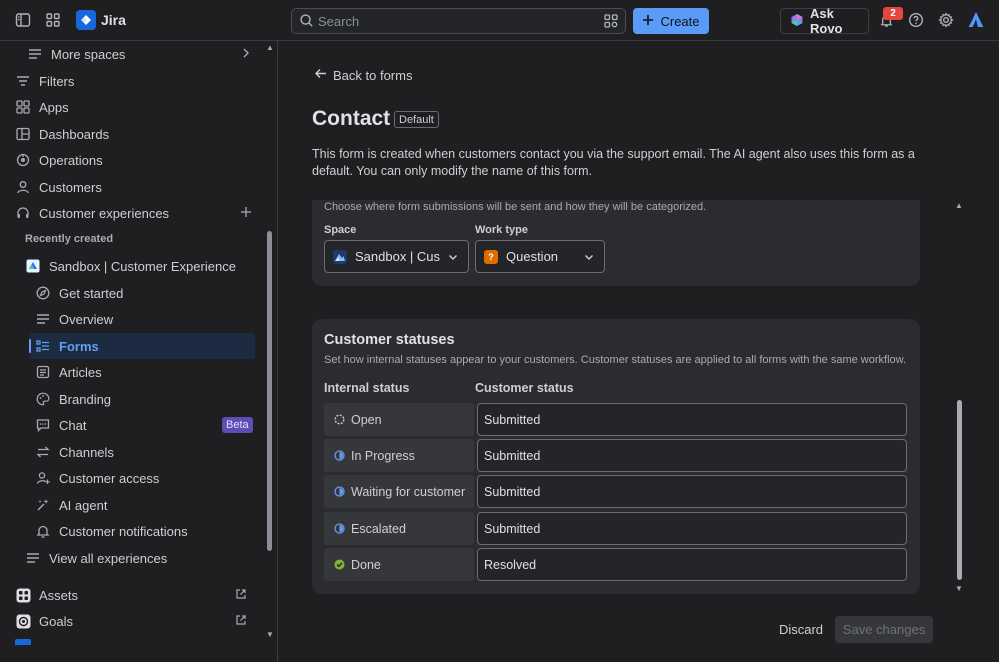 The height and width of the screenshot is (662, 999). Describe the element at coordinates (131, 478) in the screenshot. I see `sidebar-item-customer-access: Customer access` at that location.